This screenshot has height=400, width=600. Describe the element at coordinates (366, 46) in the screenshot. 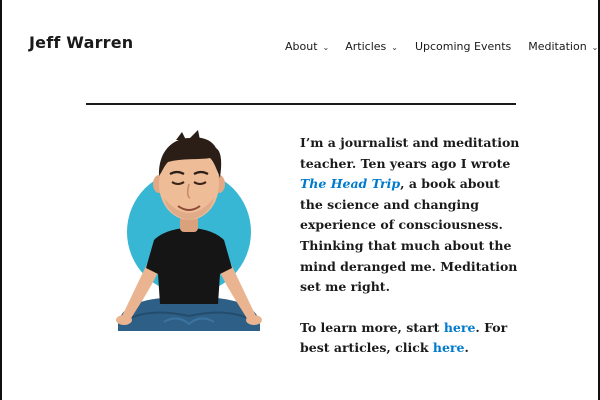

I see `nav-item-label: Articles` at that location.